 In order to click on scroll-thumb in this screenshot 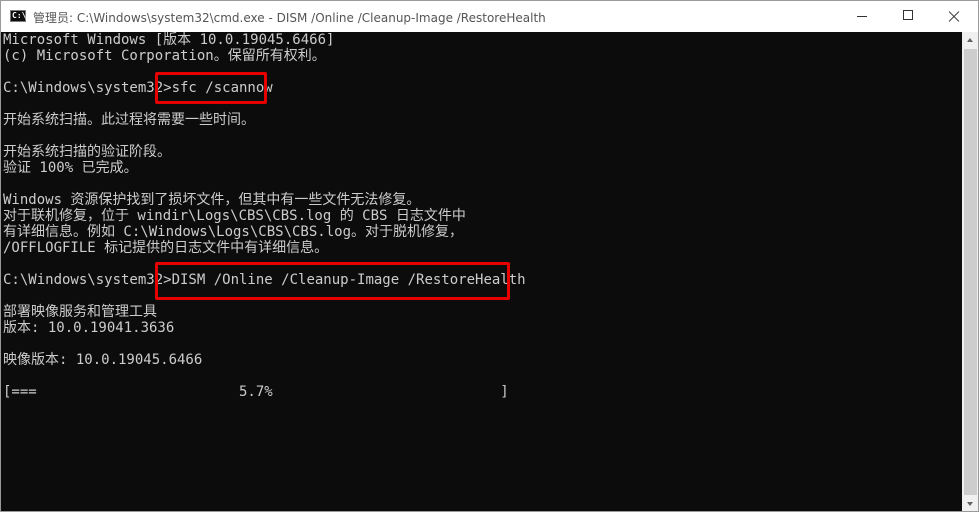, I will do `click(970, 272)`.